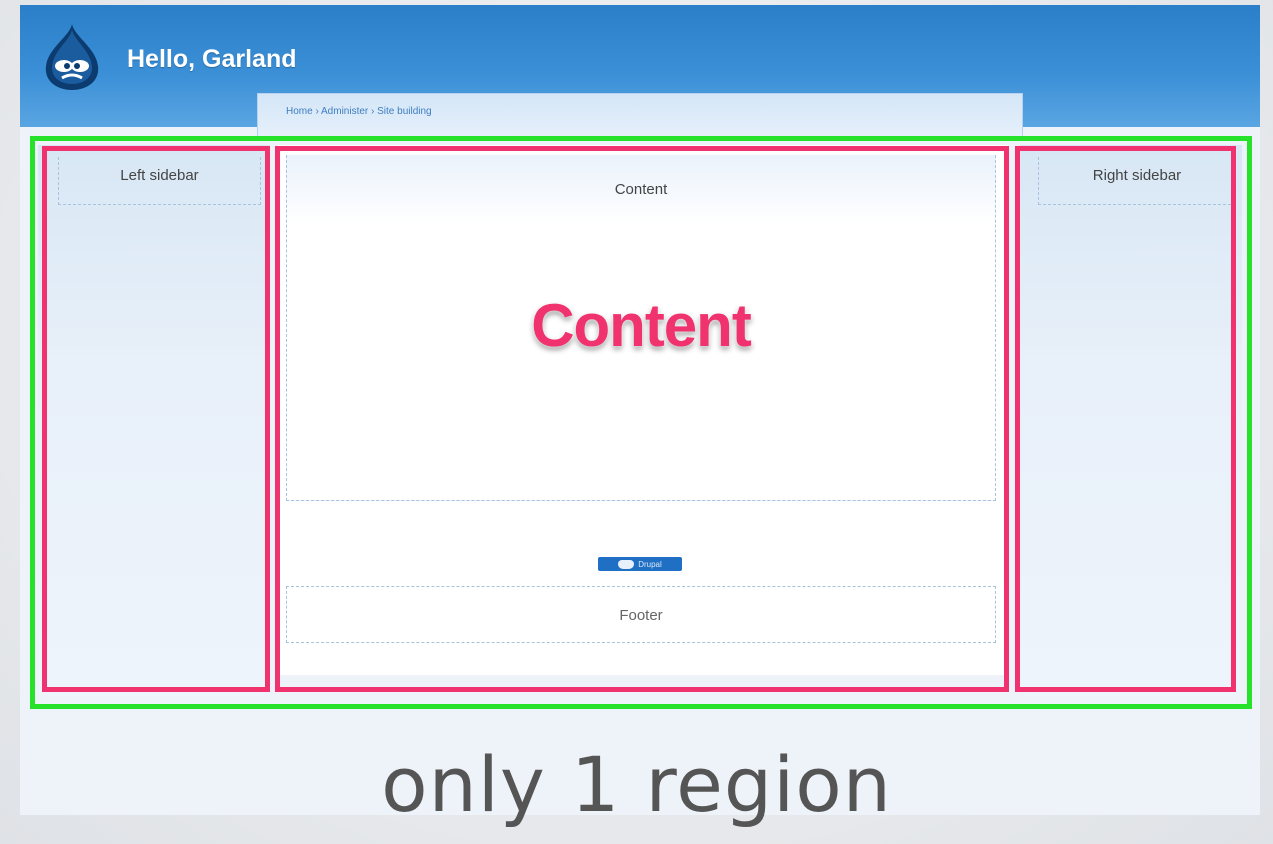 This screenshot has width=1273, height=844. What do you see at coordinates (211, 59) in the screenshot?
I see `site-title: Hello, Garland` at bounding box center [211, 59].